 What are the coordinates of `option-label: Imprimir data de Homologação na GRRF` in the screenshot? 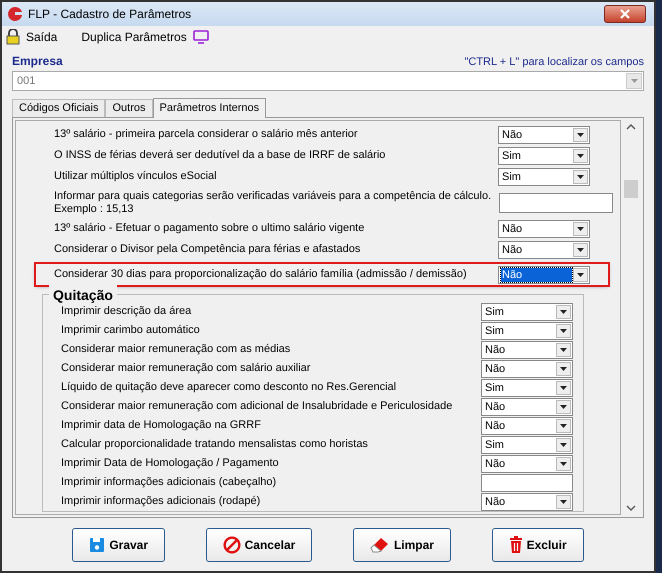 It's located at (161, 426).